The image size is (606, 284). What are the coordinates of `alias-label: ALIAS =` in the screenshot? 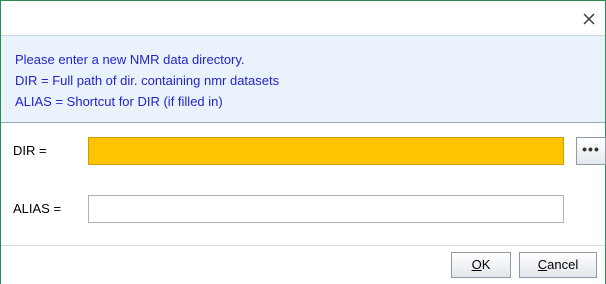 It's located at (37, 208).